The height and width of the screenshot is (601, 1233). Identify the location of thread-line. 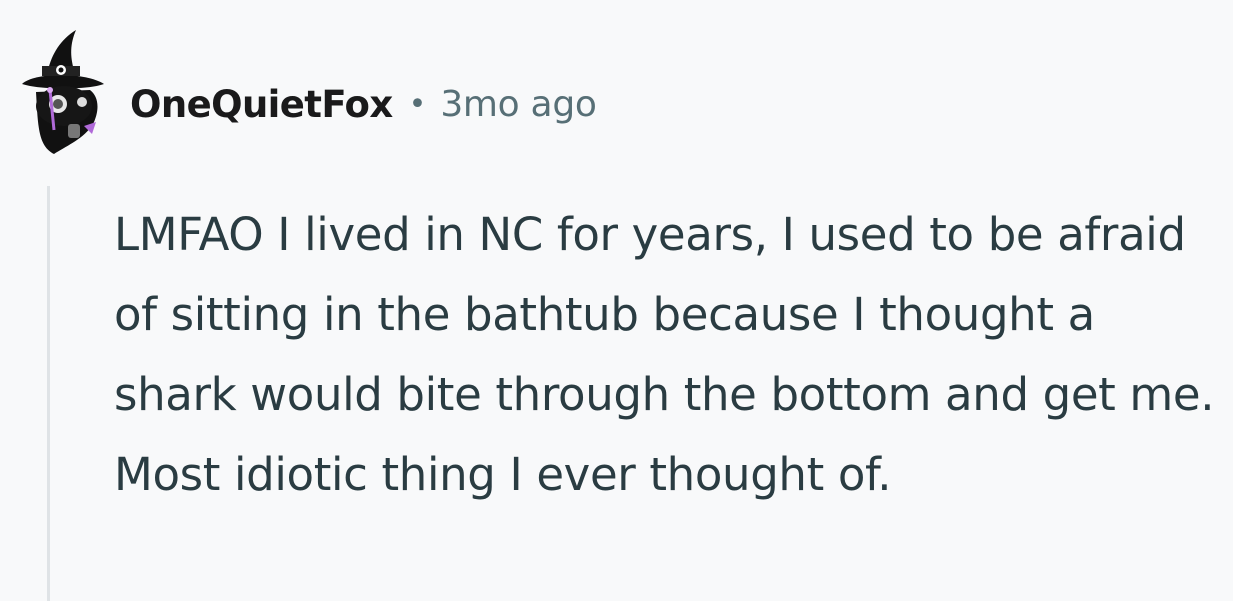
(48, 393).